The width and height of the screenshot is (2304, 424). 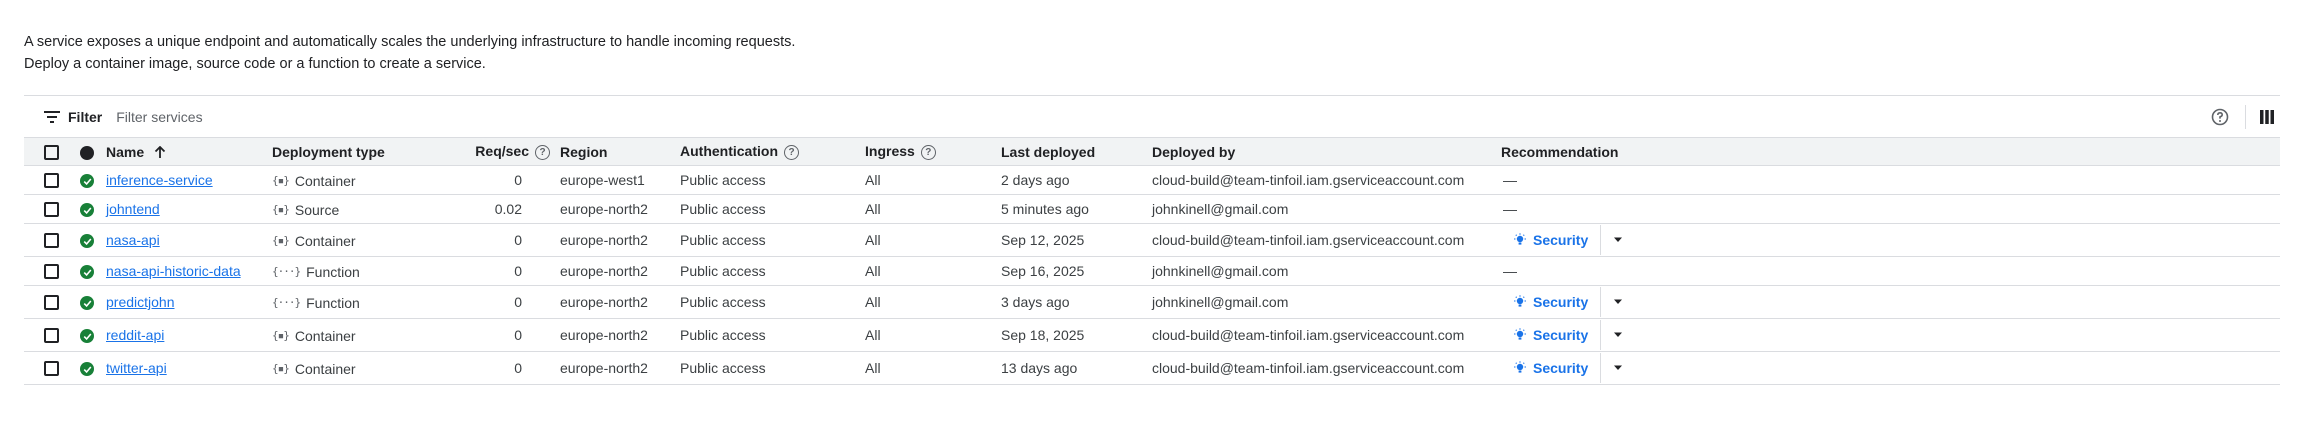 I want to click on deployment-type-label: Source, so click(x=317, y=209).